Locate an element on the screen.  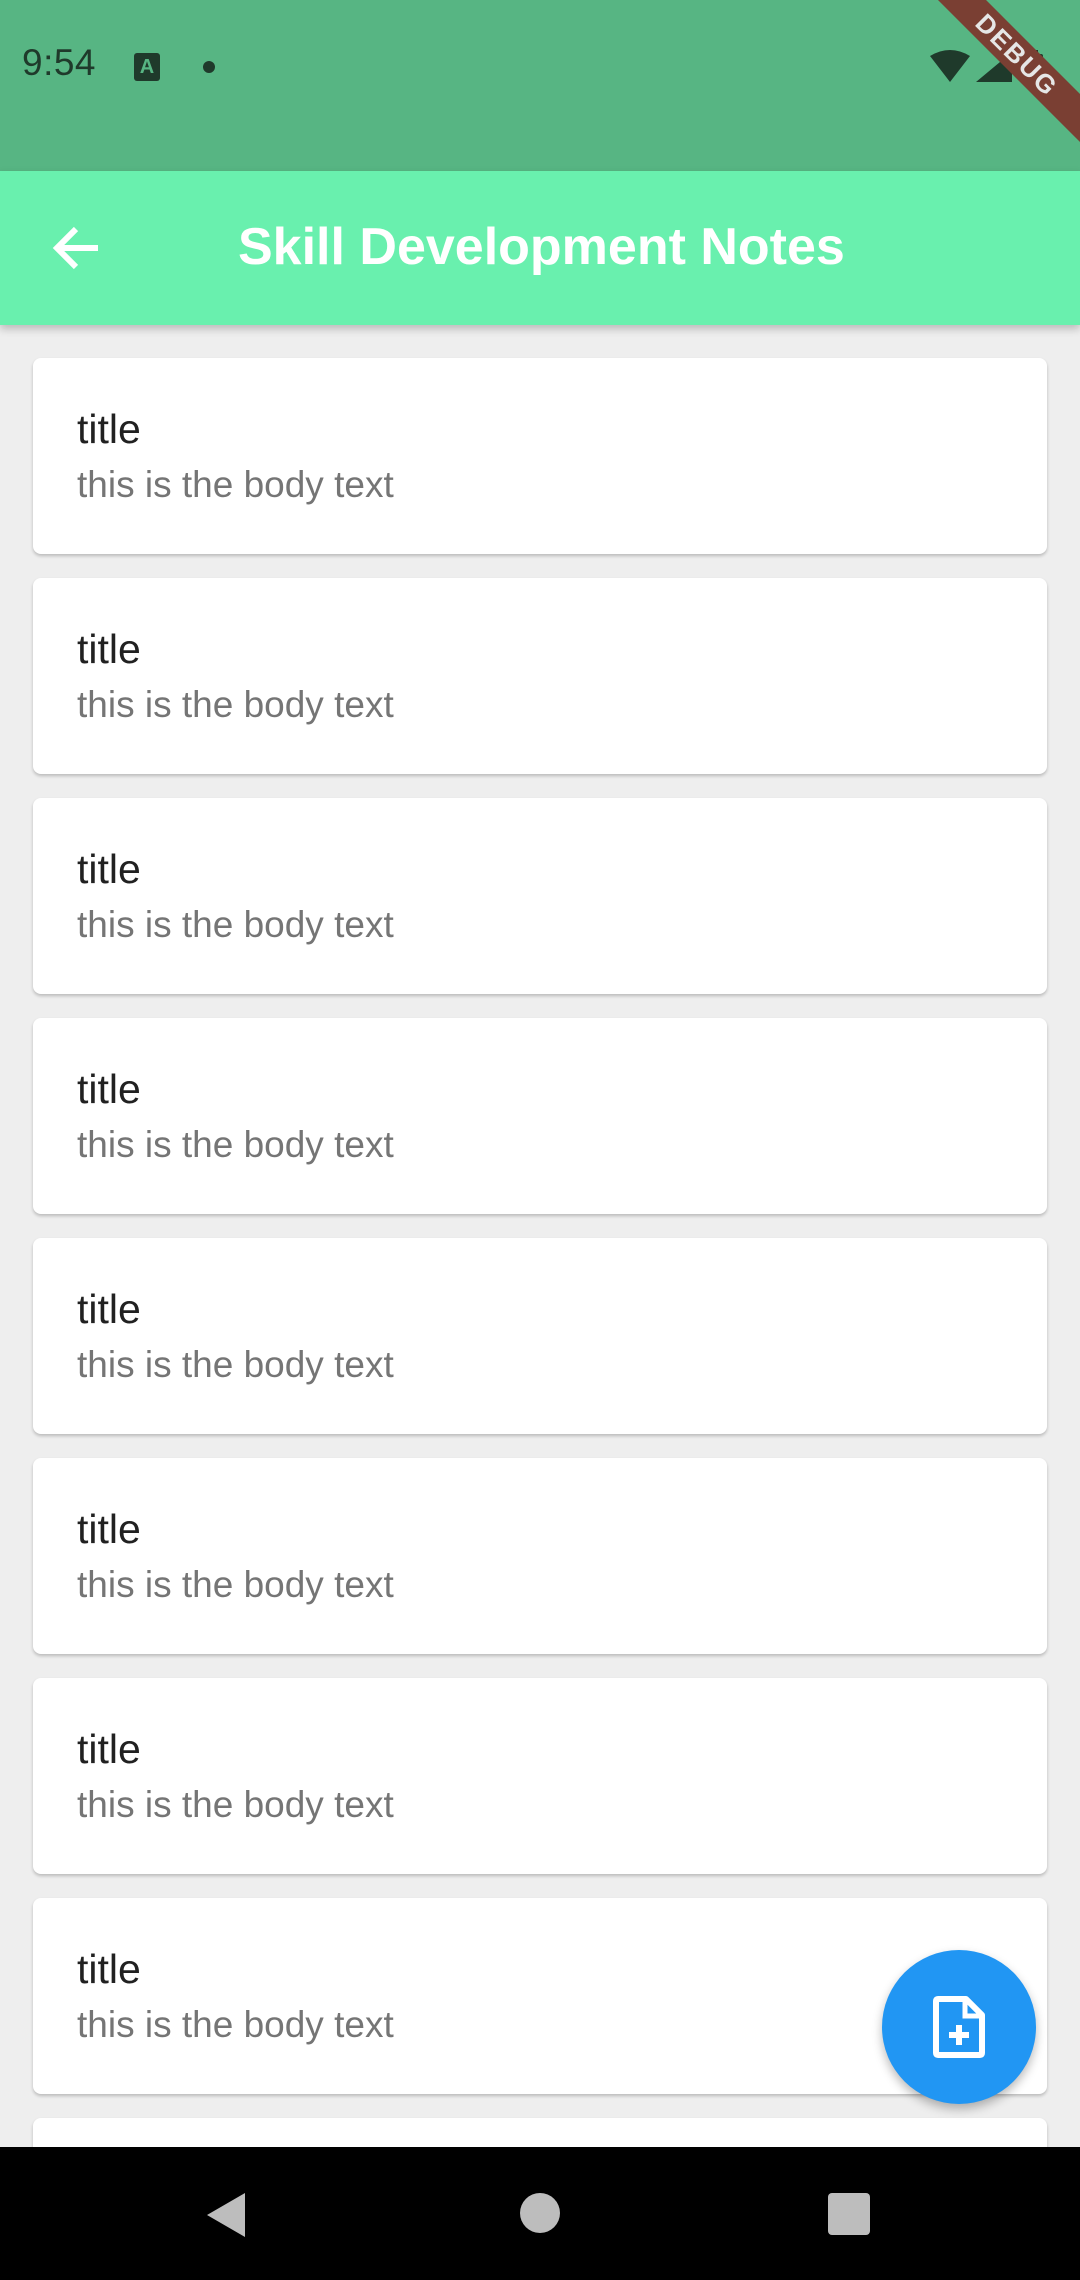
nav-back-icon is located at coordinates (226, 2215).